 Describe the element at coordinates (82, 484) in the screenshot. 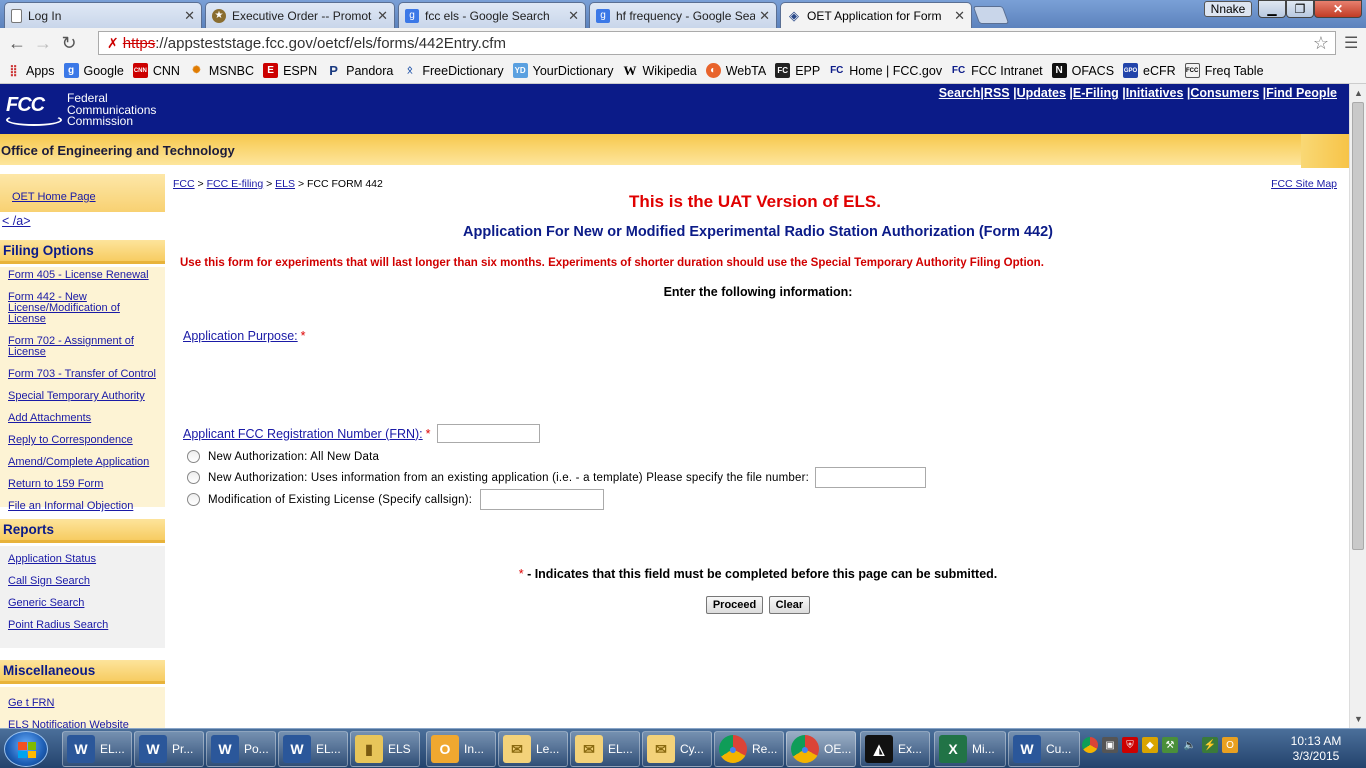

I see `sidebar-item-return-159: Return to 159 Form` at that location.